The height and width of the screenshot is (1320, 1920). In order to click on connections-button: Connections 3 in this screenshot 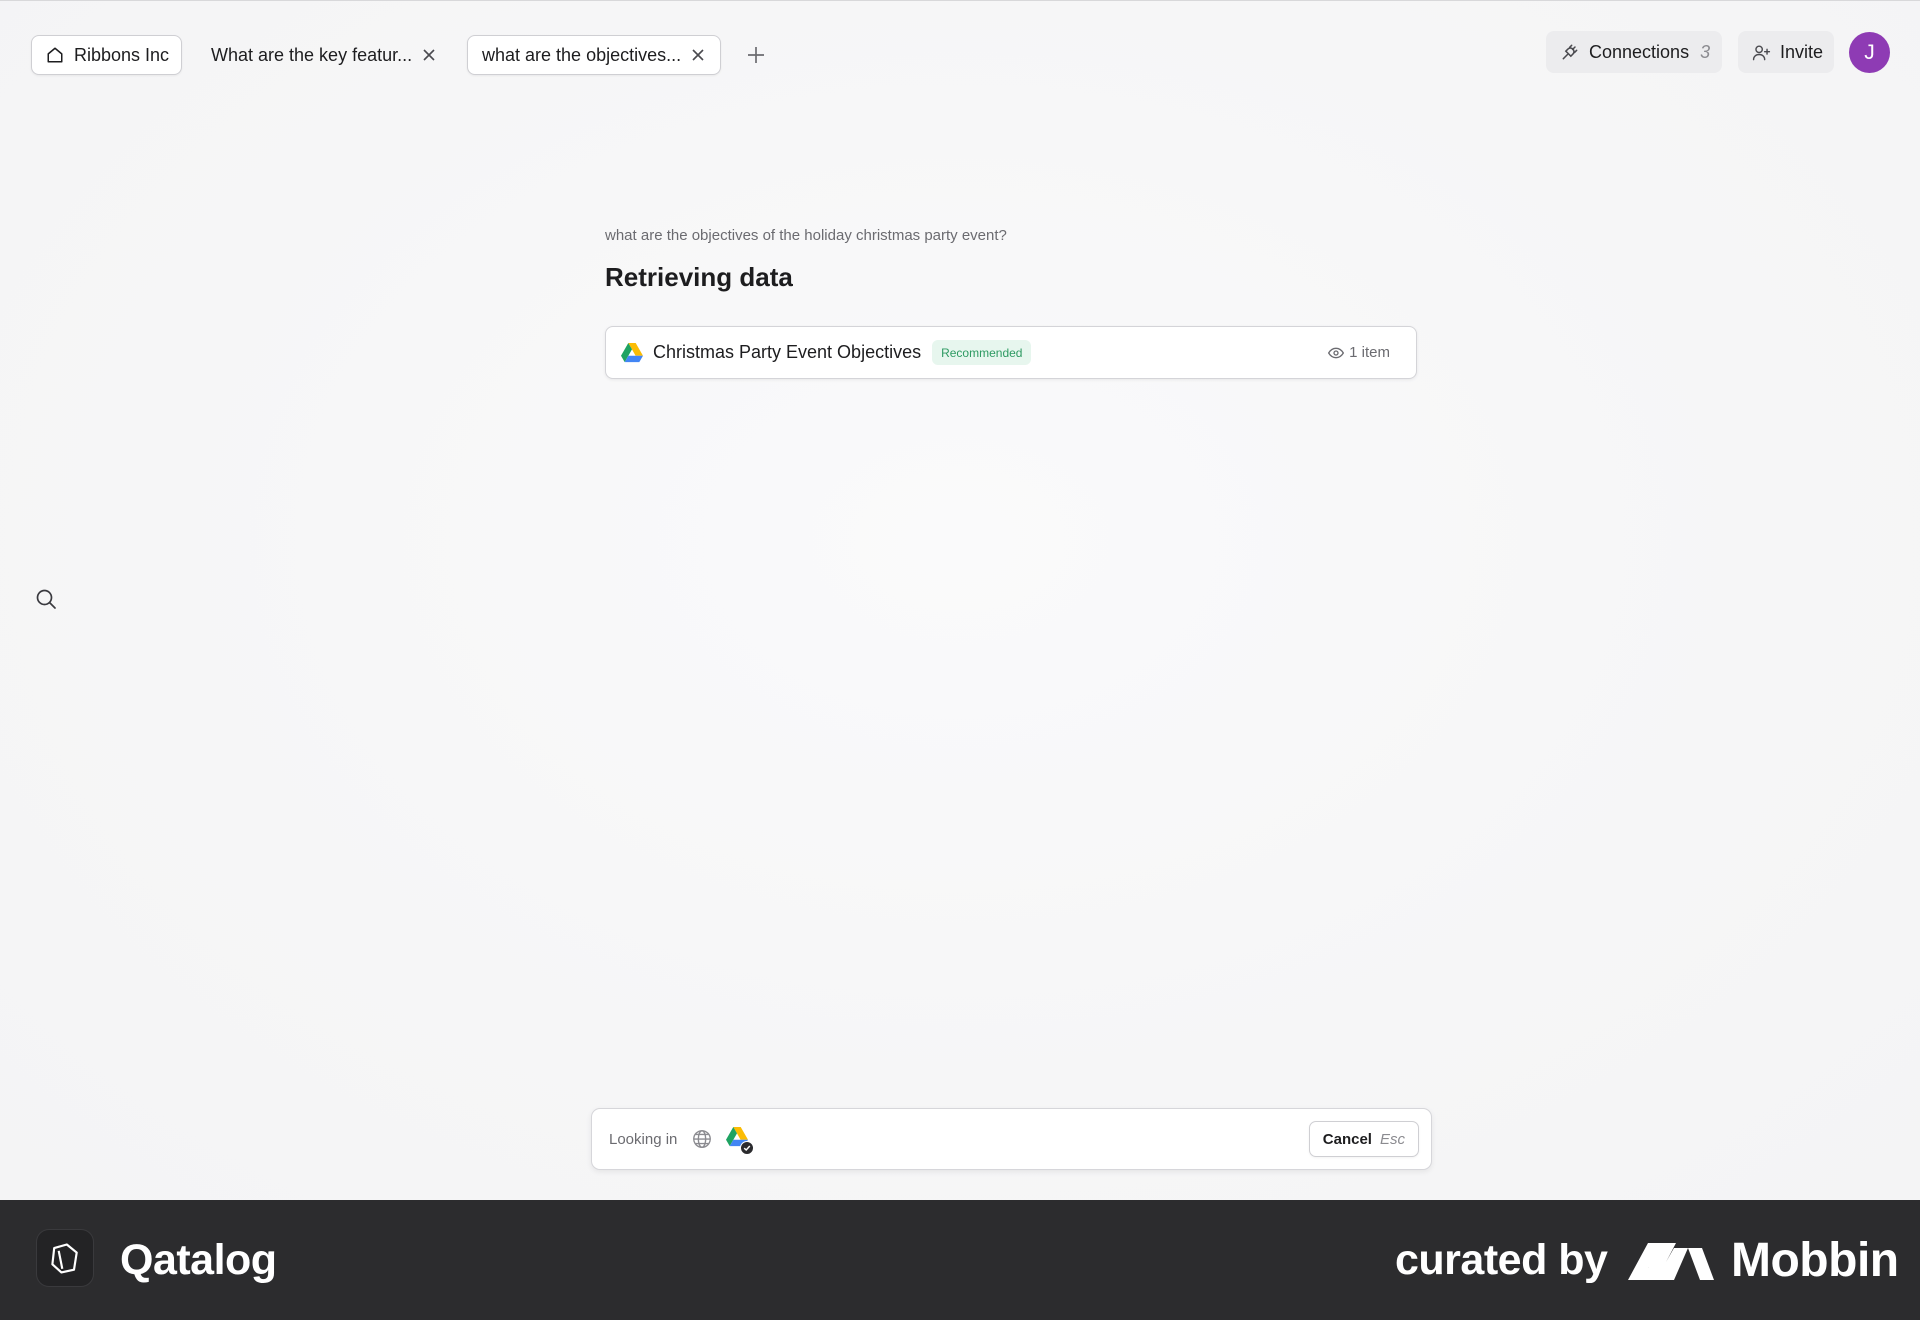, I will do `click(1634, 52)`.